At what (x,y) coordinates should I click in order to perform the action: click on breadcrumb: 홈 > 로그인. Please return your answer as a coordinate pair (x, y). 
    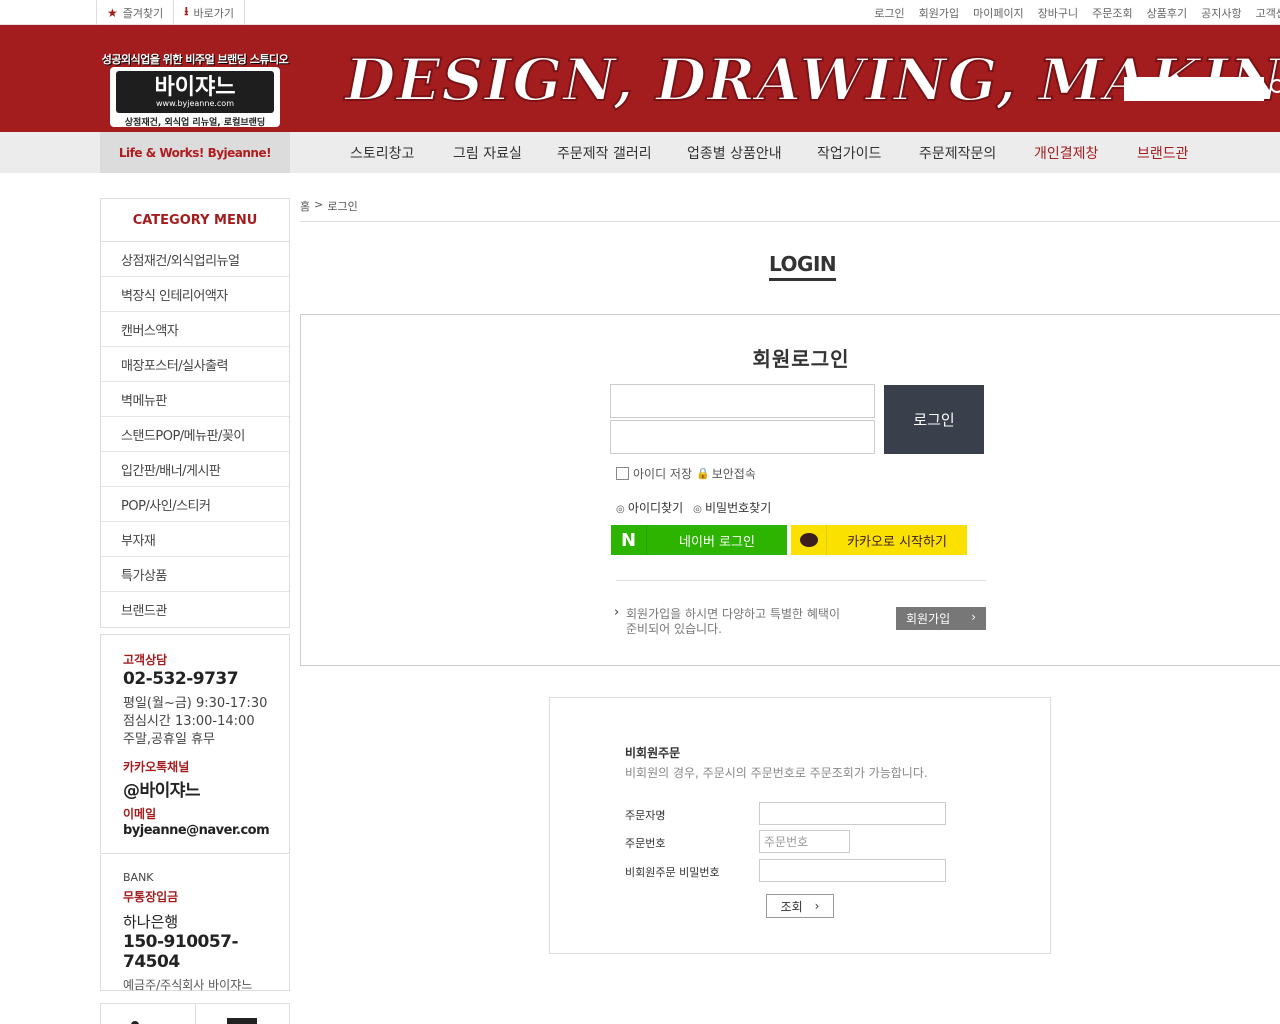
    Looking at the image, I should click on (790, 210).